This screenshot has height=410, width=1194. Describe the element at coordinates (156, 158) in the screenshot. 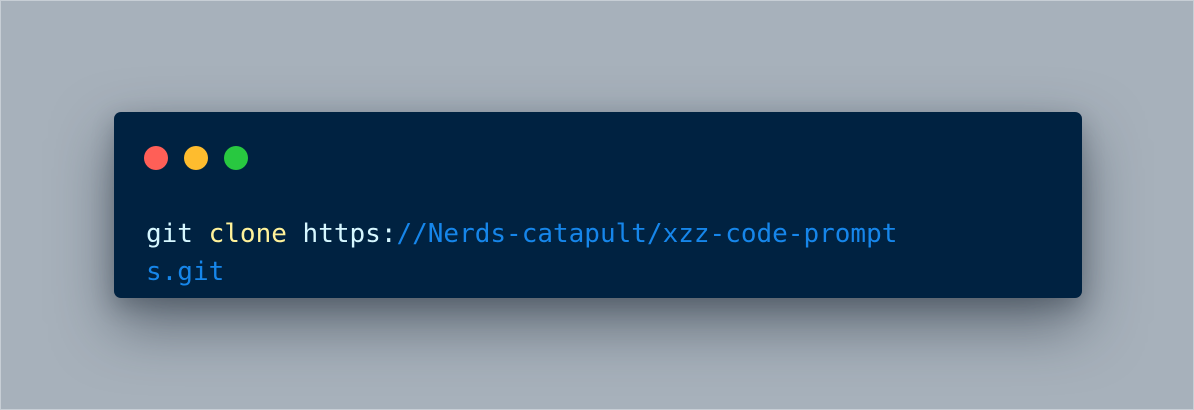

I see `close-dot-icon` at that location.